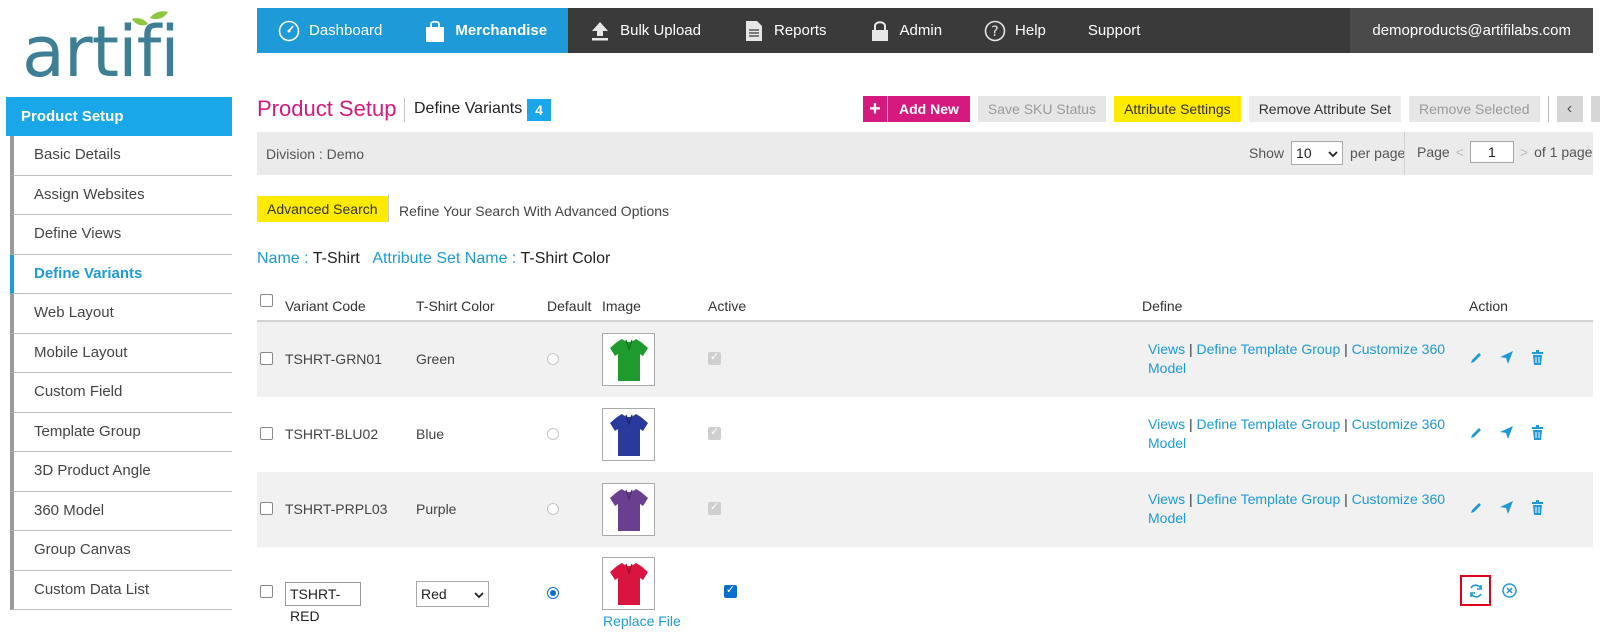 This screenshot has width=1600, height=639. What do you see at coordinates (621, 306) in the screenshot?
I see `col-image: Image` at bounding box center [621, 306].